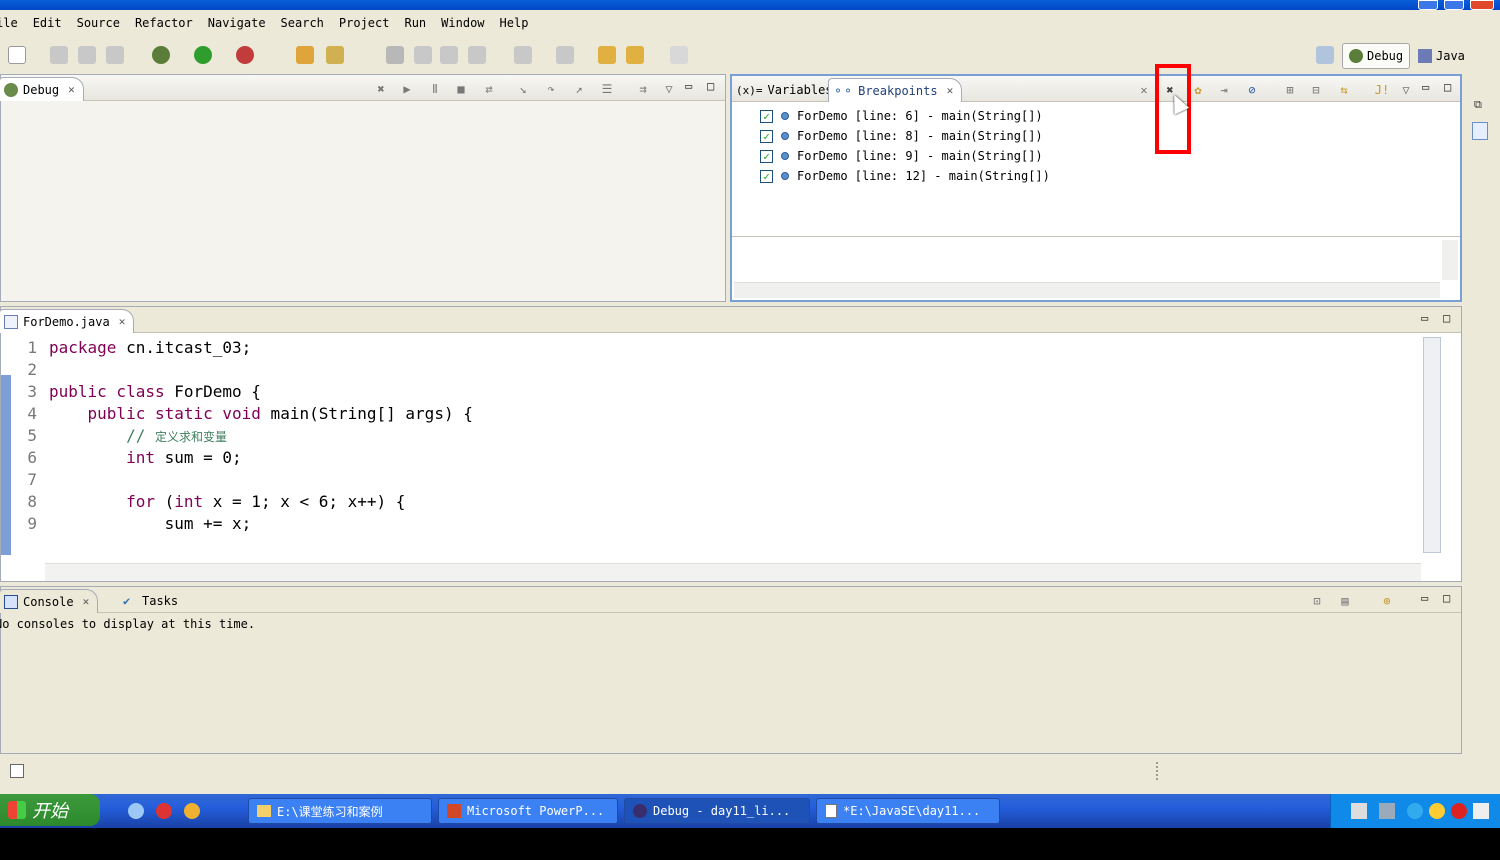  I want to click on run-icon, so click(203, 55).